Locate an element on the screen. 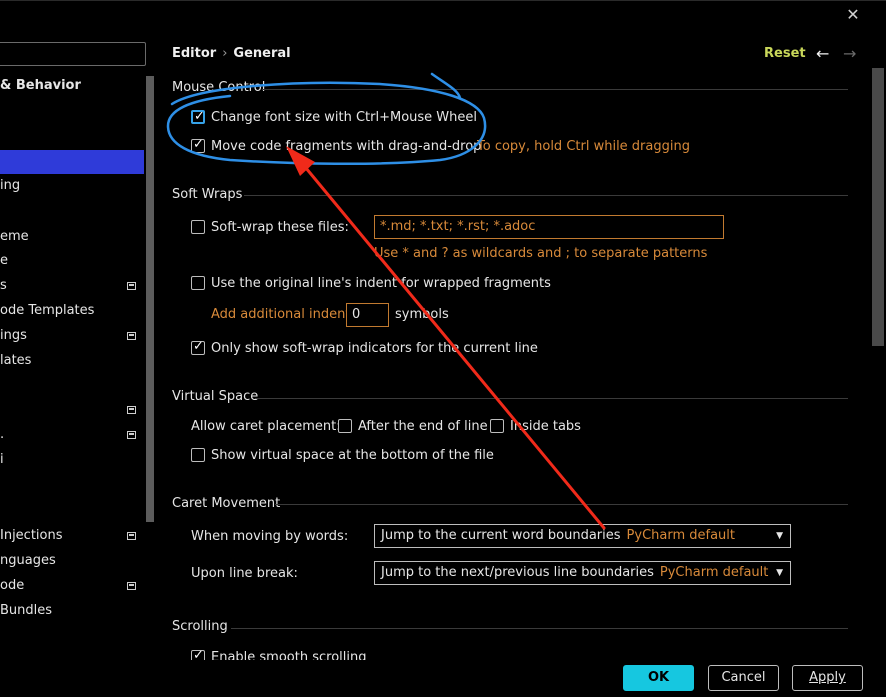 The height and width of the screenshot is (697, 886). section-scrolling: Scrolling is located at coordinates (200, 626).